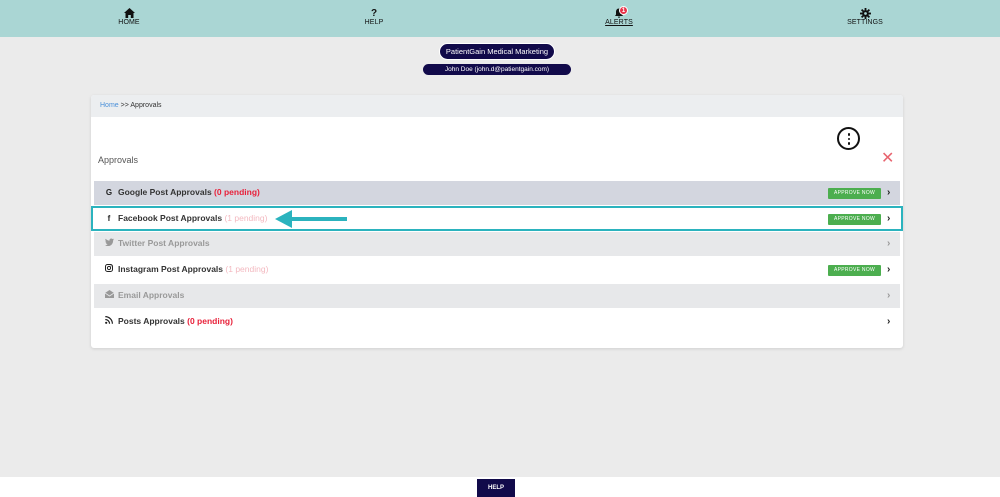 The image size is (1000, 497). What do you see at coordinates (887, 159) in the screenshot?
I see `close-icon: ✕` at bounding box center [887, 159].